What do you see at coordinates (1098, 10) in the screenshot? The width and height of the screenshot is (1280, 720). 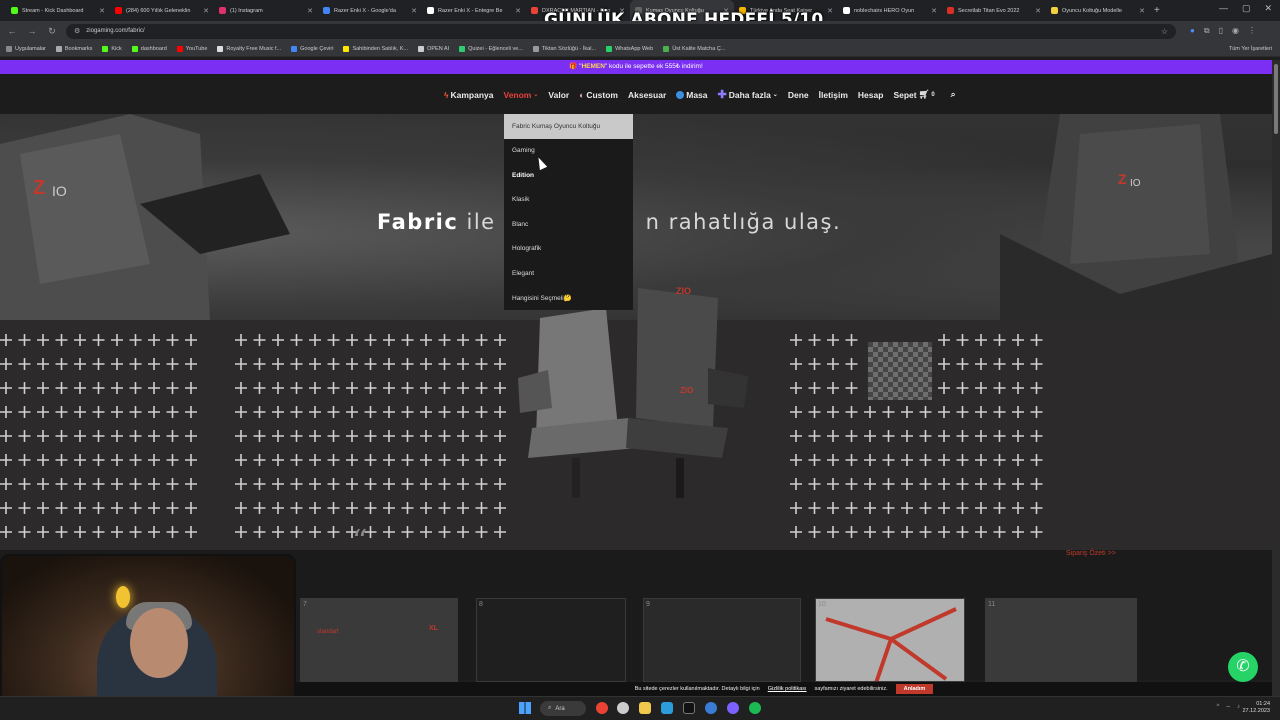 I see `browser-tab: Oyuncu Koltuğu Modelle ✕` at bounding box center [1098, 10].